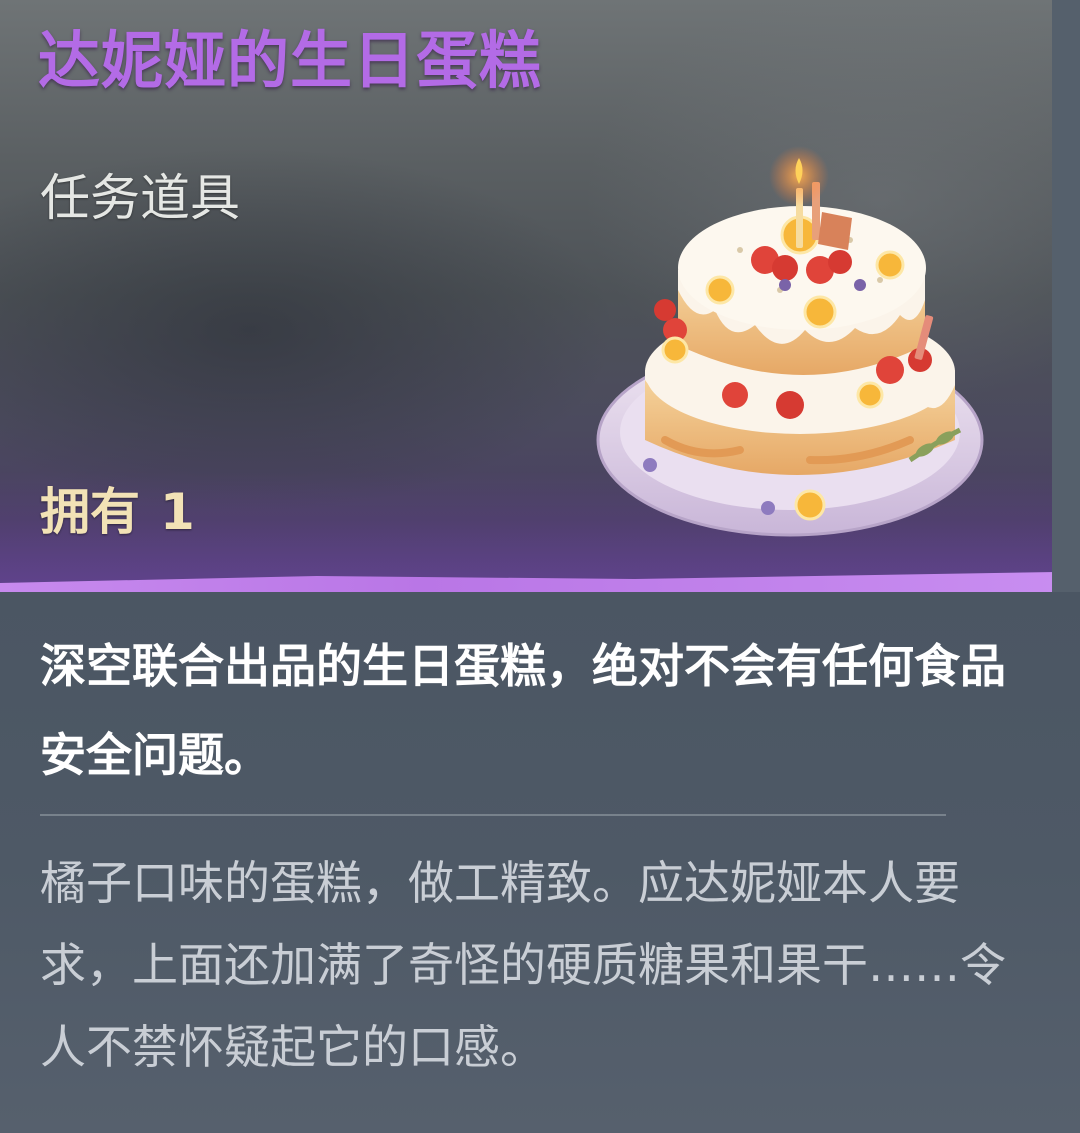 This screenshot has width=1080, height=1133. What do you see at coordinates (790, 341) in the screenshot?
I see `birthday-cake-icon` at bounding box center [790, 341].